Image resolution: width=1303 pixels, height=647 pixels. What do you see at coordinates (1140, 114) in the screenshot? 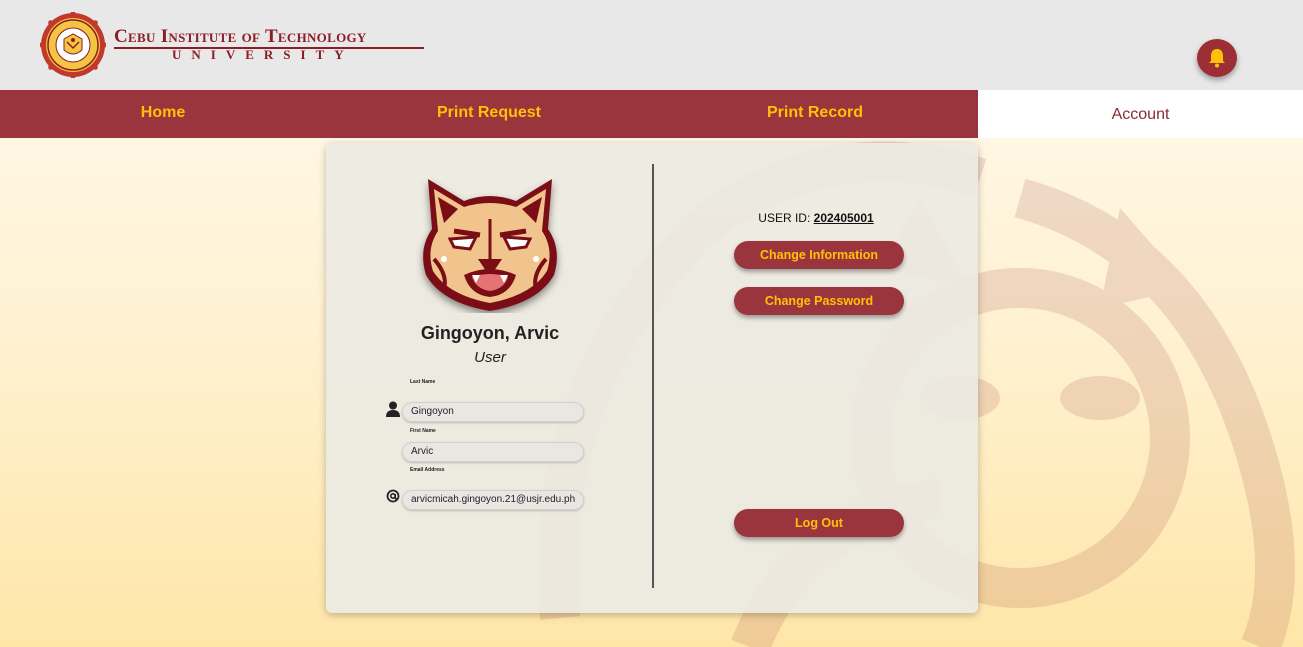
I see `nav-account: Account` at bounding box center [1140, 114].